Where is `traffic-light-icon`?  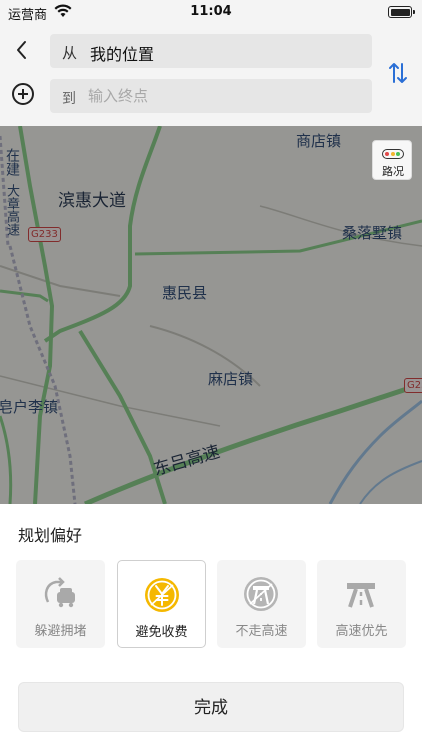
traffic-light-icon is located at coordinates (393, 154).